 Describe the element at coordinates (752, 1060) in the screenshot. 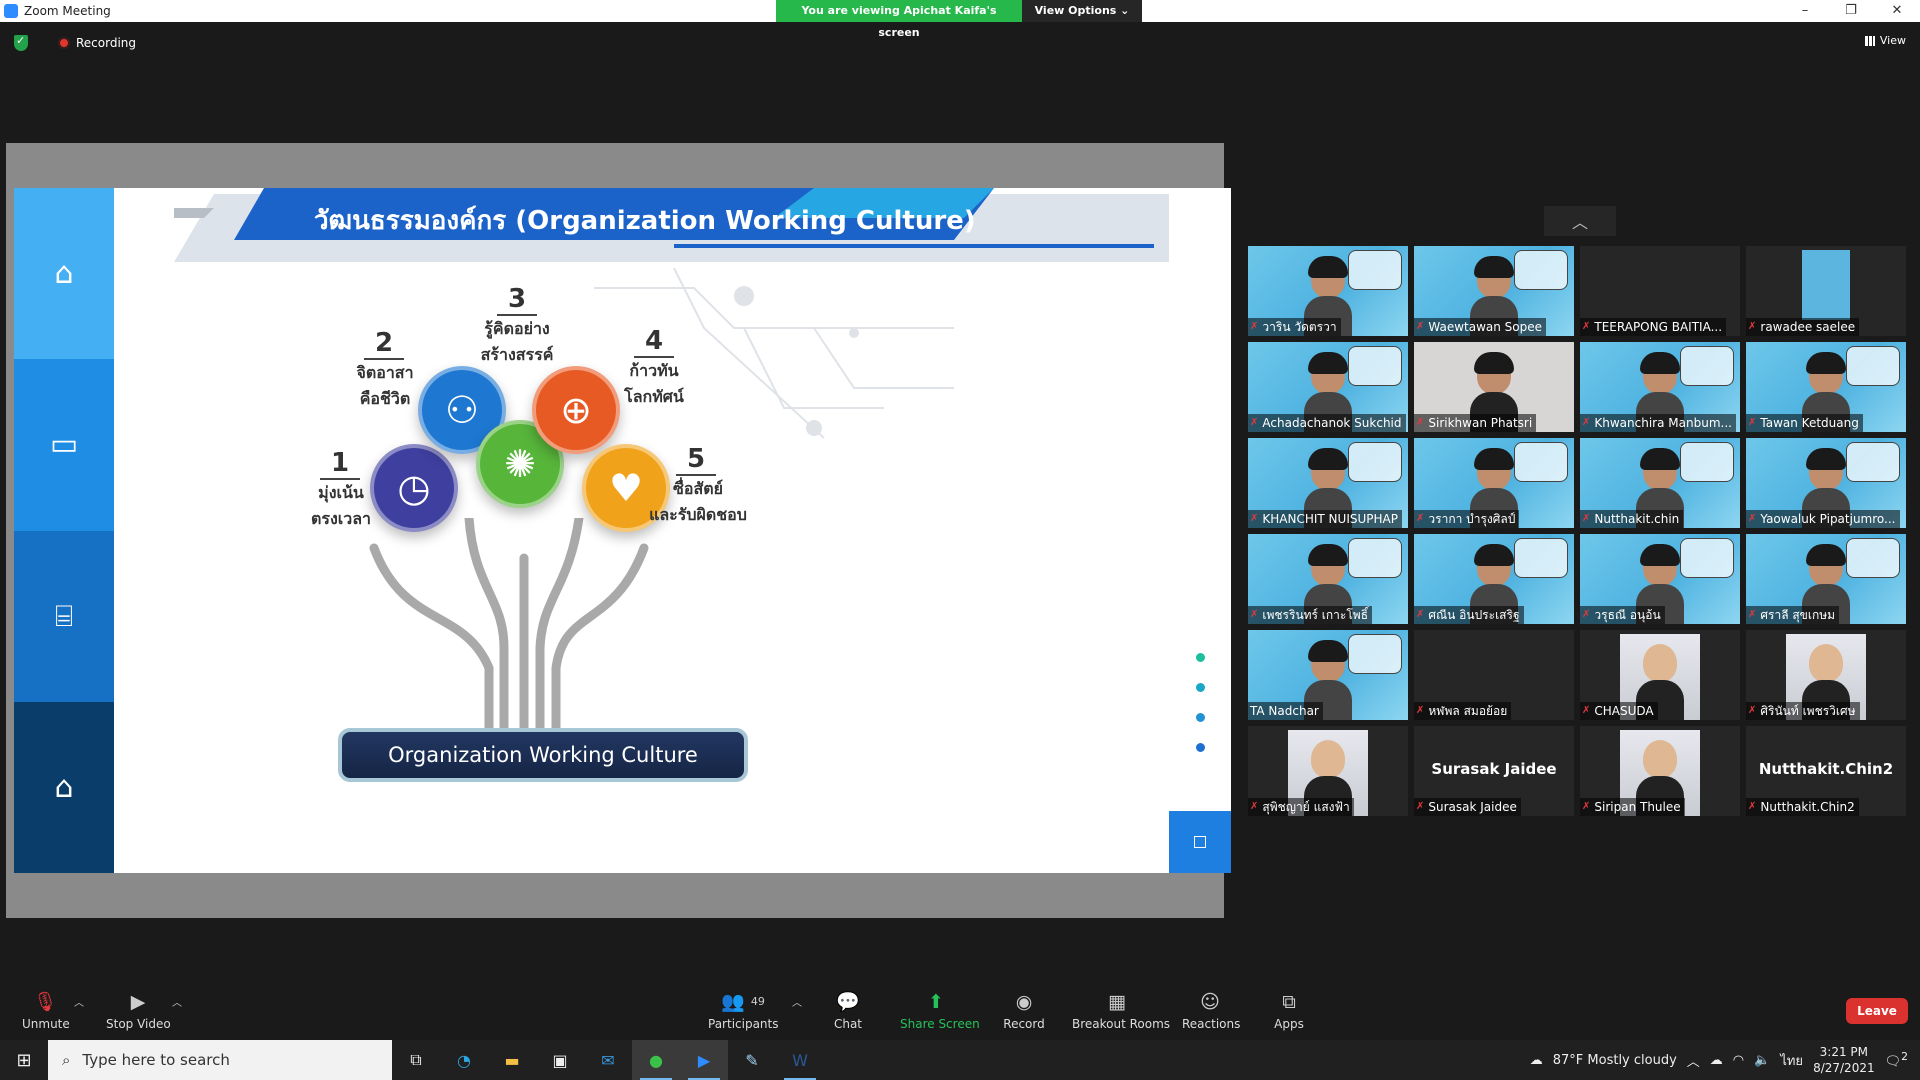

I see `notepad-icon: ✎` at that location.